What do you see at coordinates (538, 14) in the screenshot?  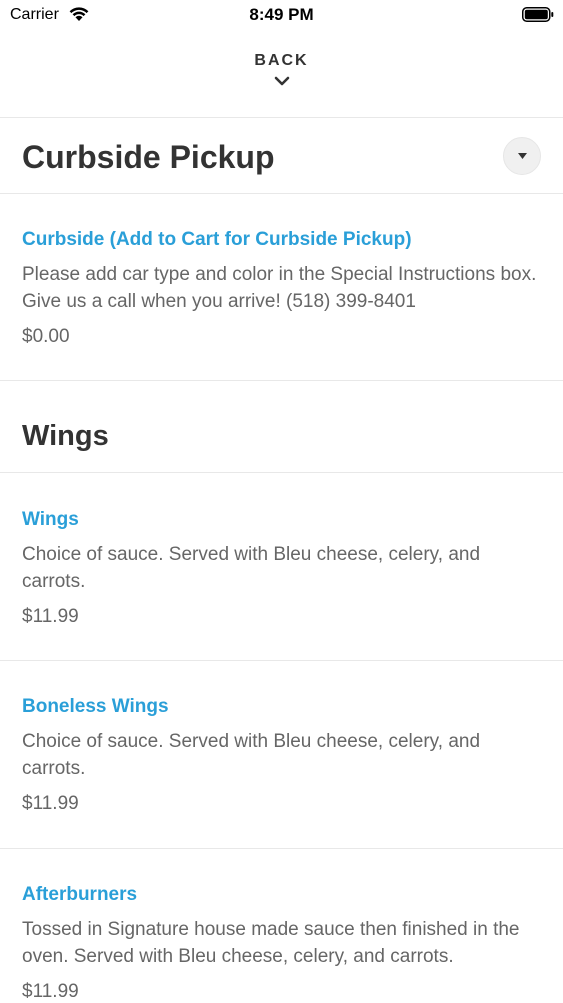 I see `battery-icon` at bounding box center [538, 14].